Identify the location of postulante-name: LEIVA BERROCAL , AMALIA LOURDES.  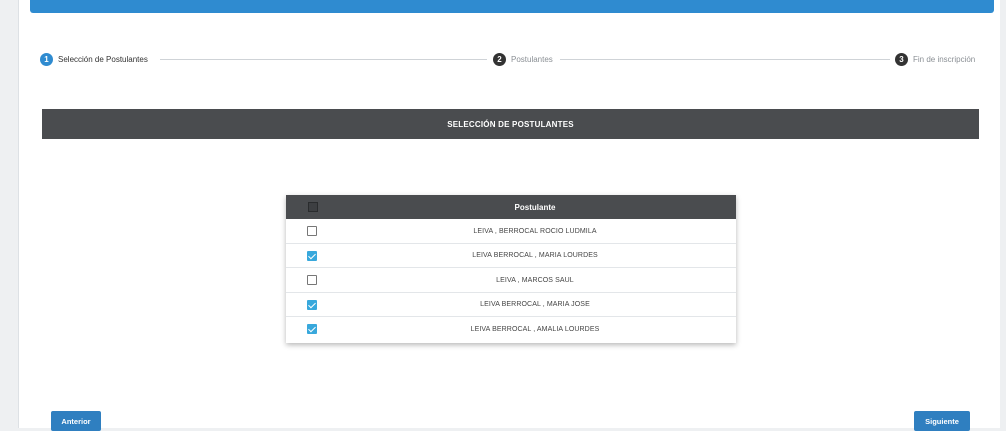
(535, 329).